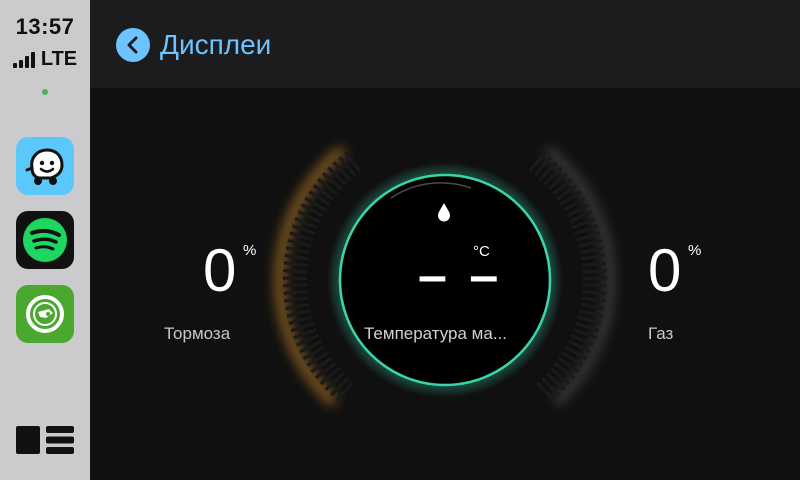 The height and width of the screenshot is (480, 800). What do you see at coordinates (45, 26) in the screenshot?
I see `status-time: 13:57` at bounding box center [45, 26].